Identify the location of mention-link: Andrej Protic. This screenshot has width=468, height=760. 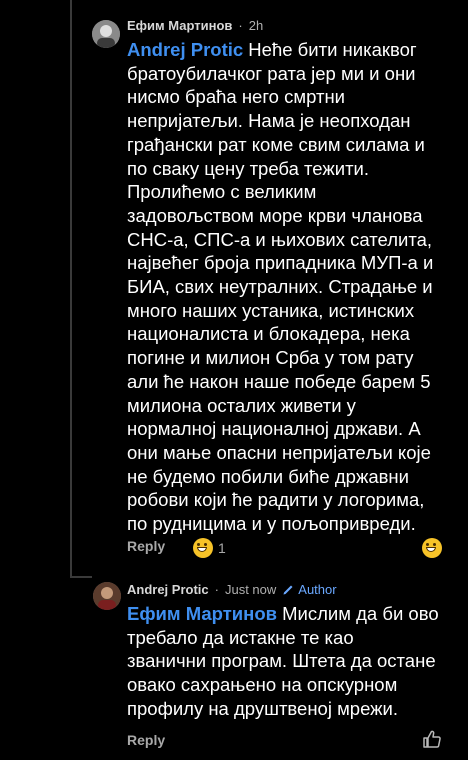
(185, 49).